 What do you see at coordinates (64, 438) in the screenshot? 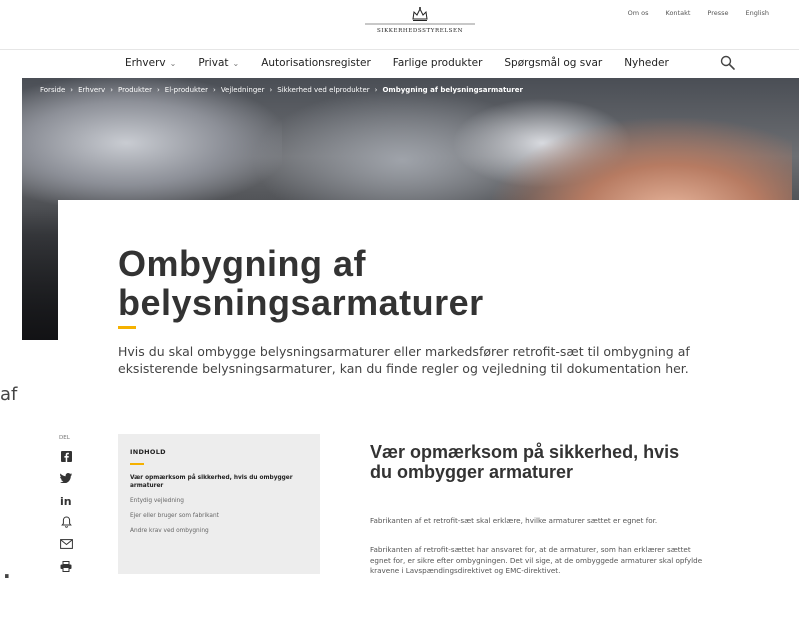
I see `share-label: DEL` at bounding box center [64, 438].